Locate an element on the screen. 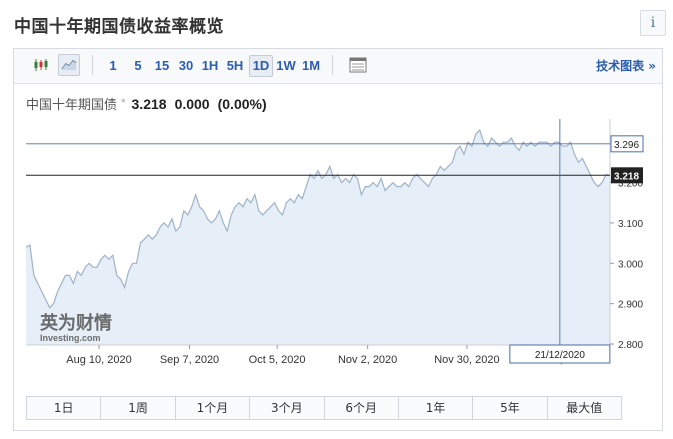 The width and height of the screenshot is (673, 439). y-tick-label: 3.100 is located at coordinates (630, 224).